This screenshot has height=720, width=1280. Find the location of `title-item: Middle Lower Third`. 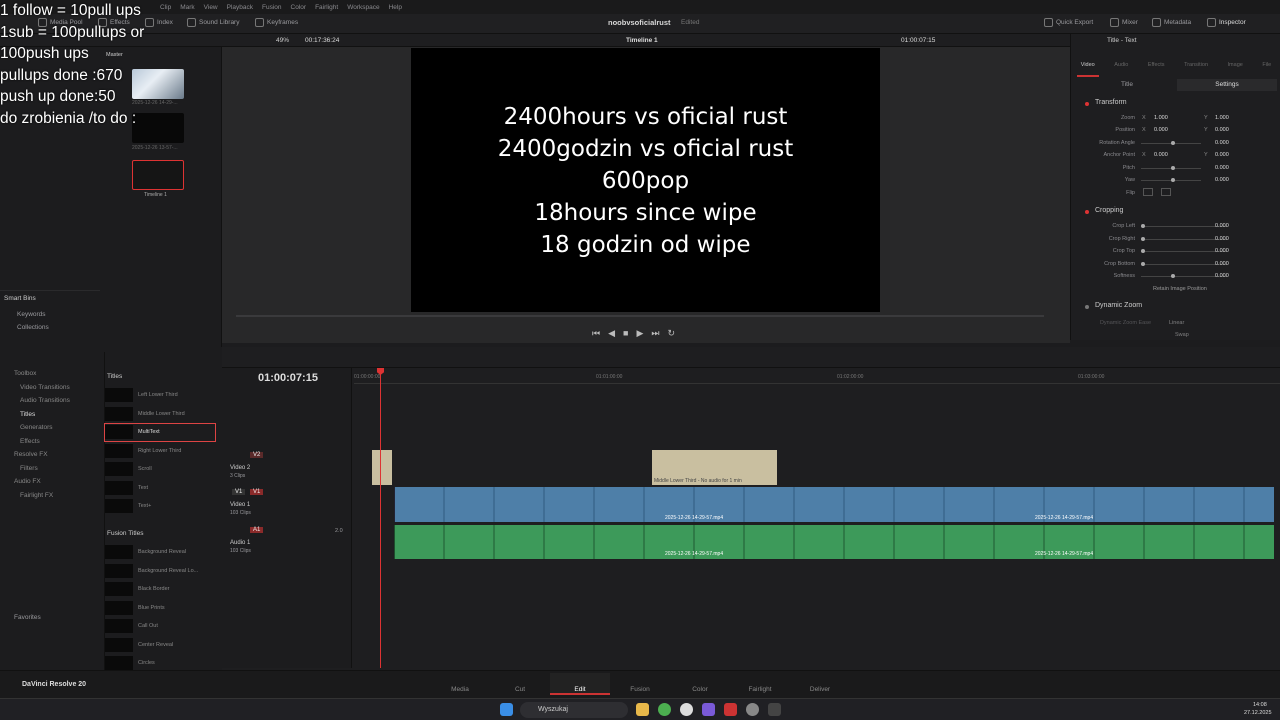

title-item: Middle Lower Third is located at coordinates (160, 414).